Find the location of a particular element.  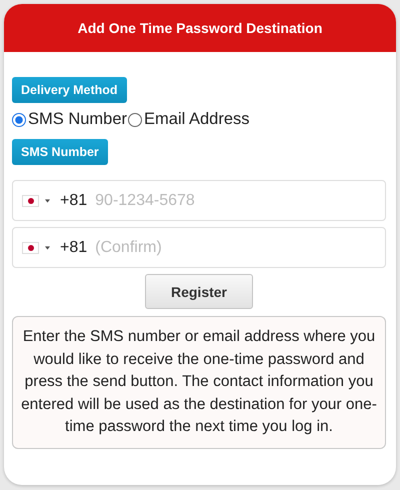

register-button: Register is located at coordinates (199, 291).